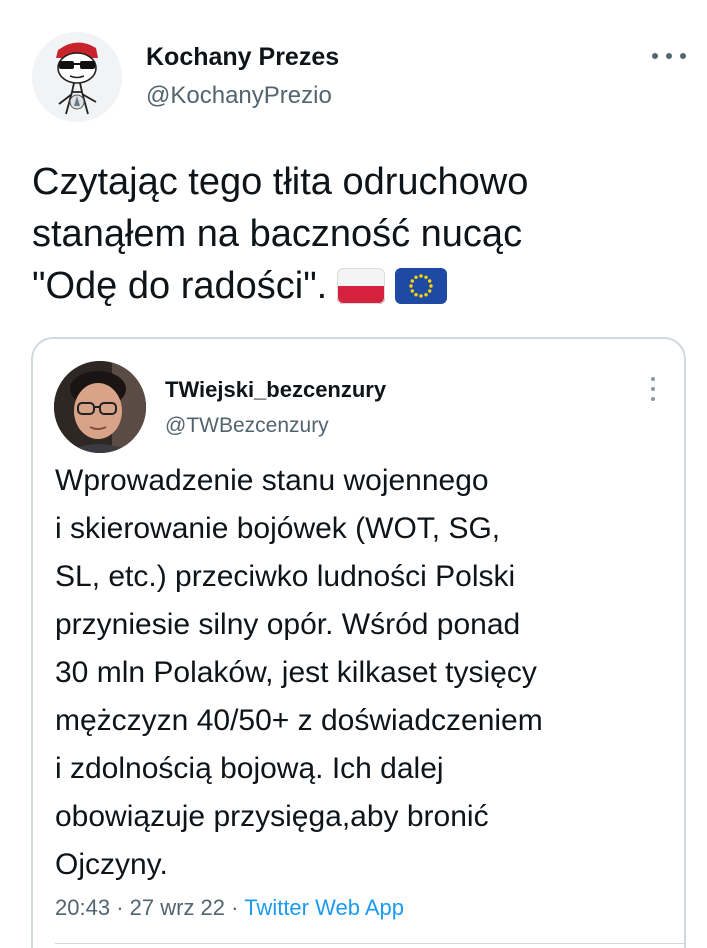  I want to click on quoted-text-line: i zdolnością bojową. Ich dalej, so click(249, 768).